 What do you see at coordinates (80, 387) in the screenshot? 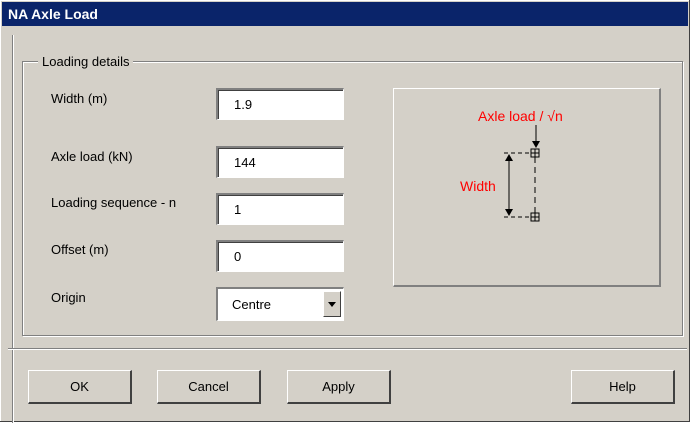
I see `ok-button: OK` at bounding box center [80, 387].